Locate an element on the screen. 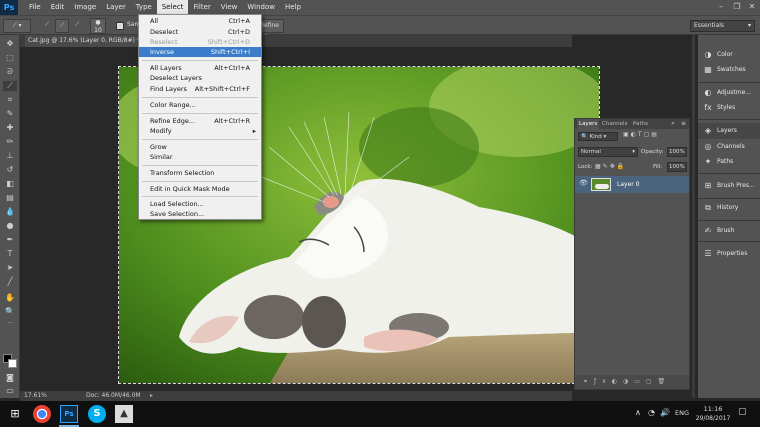  clock-date: 29/08/2017 is located at coordinates (713, 418).